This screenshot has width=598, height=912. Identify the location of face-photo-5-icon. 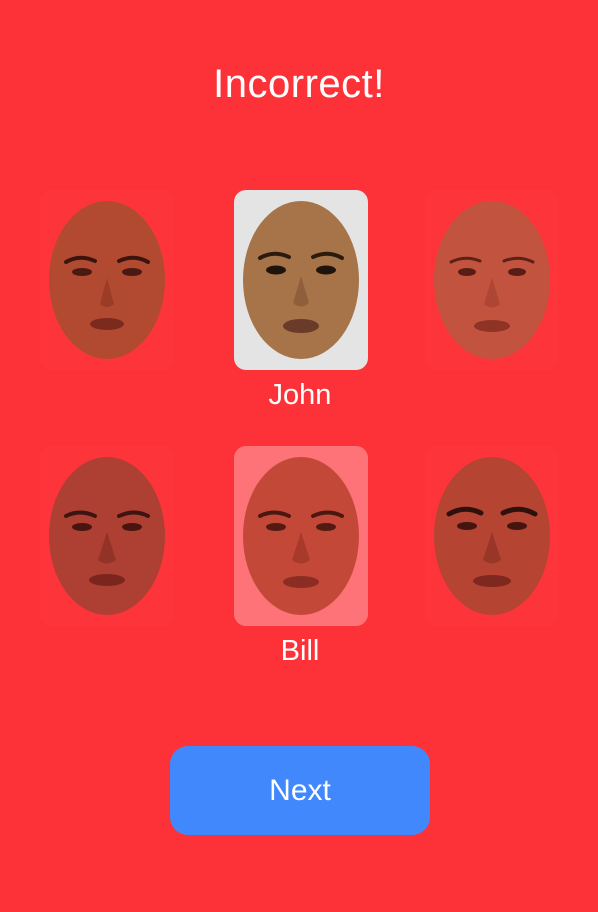
(301, 536).